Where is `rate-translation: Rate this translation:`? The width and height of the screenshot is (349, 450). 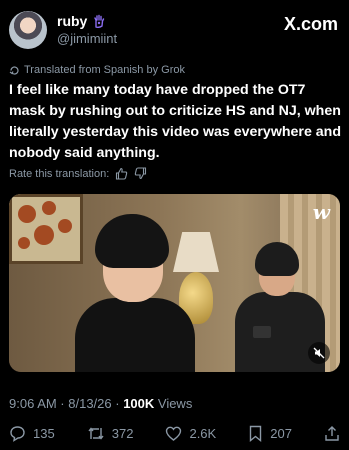
rate-translation: Rate this translation: is located at coordinates (78, 173).